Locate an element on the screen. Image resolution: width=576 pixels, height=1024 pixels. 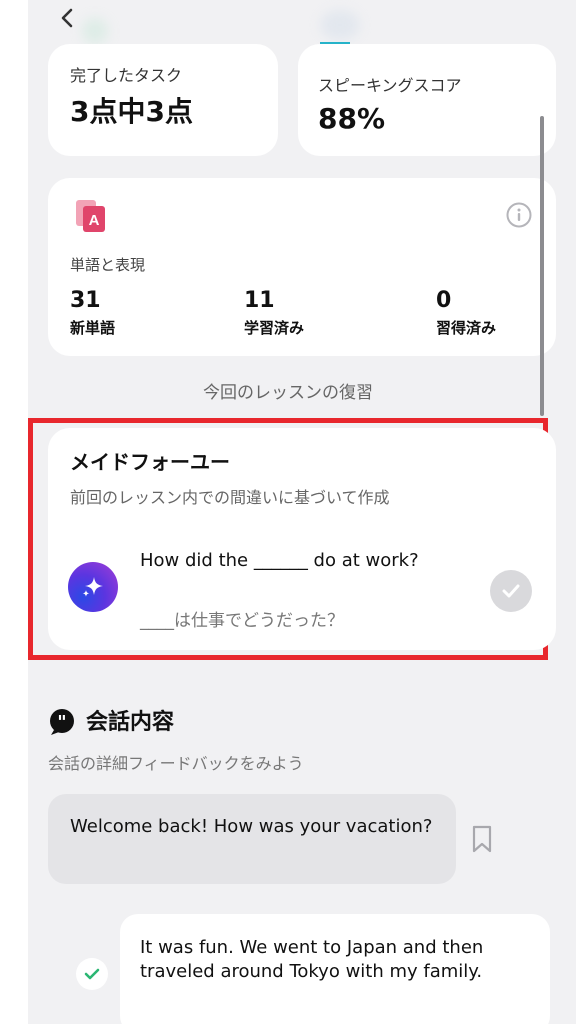
practice-question: How did the ______ do at work? is located at coordinates (279, 560).